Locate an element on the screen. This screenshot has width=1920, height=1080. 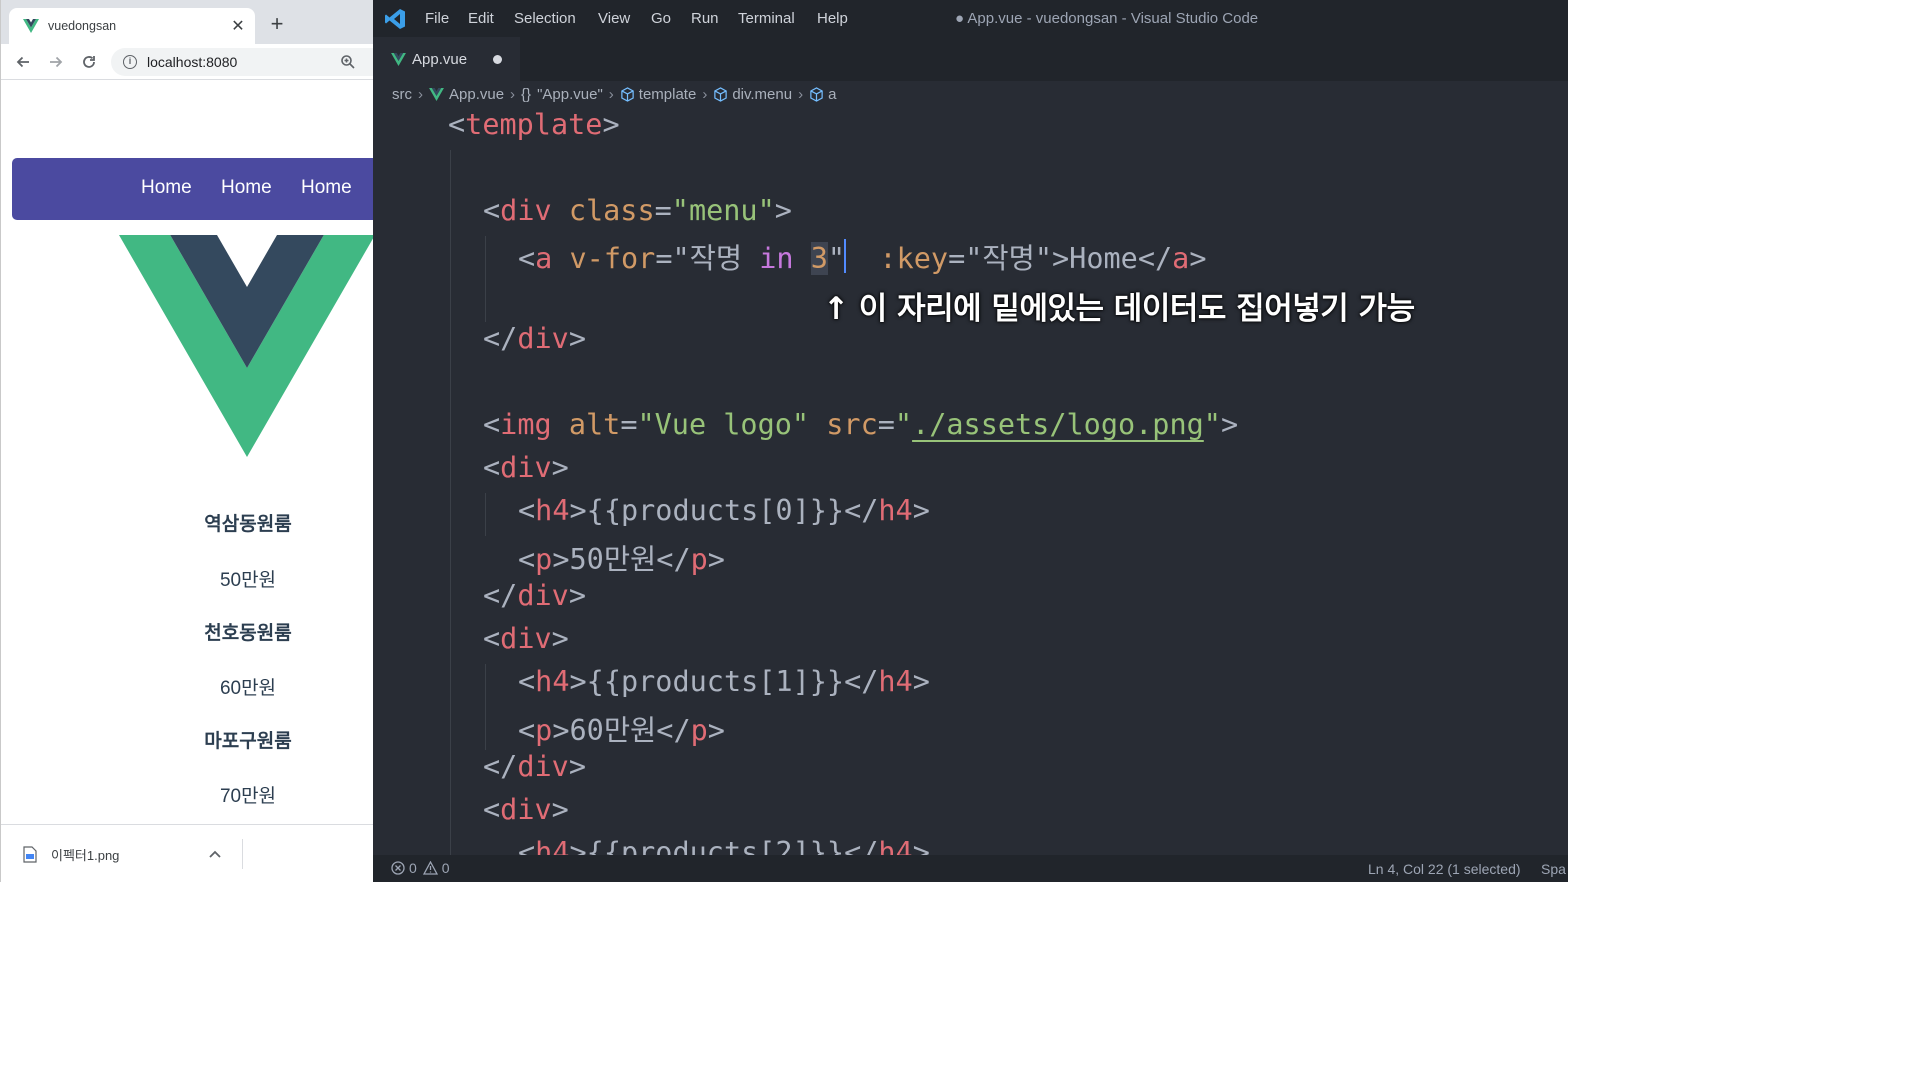
breadcrumb-a-label: a is located at coordinates (832, 94).